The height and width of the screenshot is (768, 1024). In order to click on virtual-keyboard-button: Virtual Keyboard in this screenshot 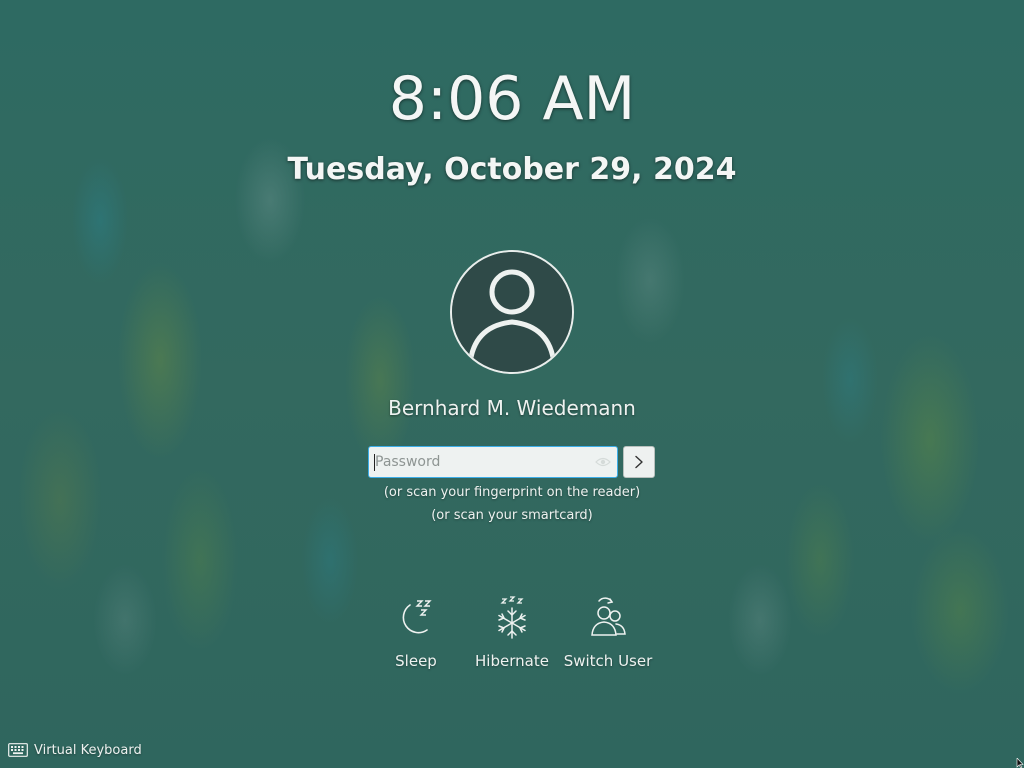, I will do `click(75, 750)`.